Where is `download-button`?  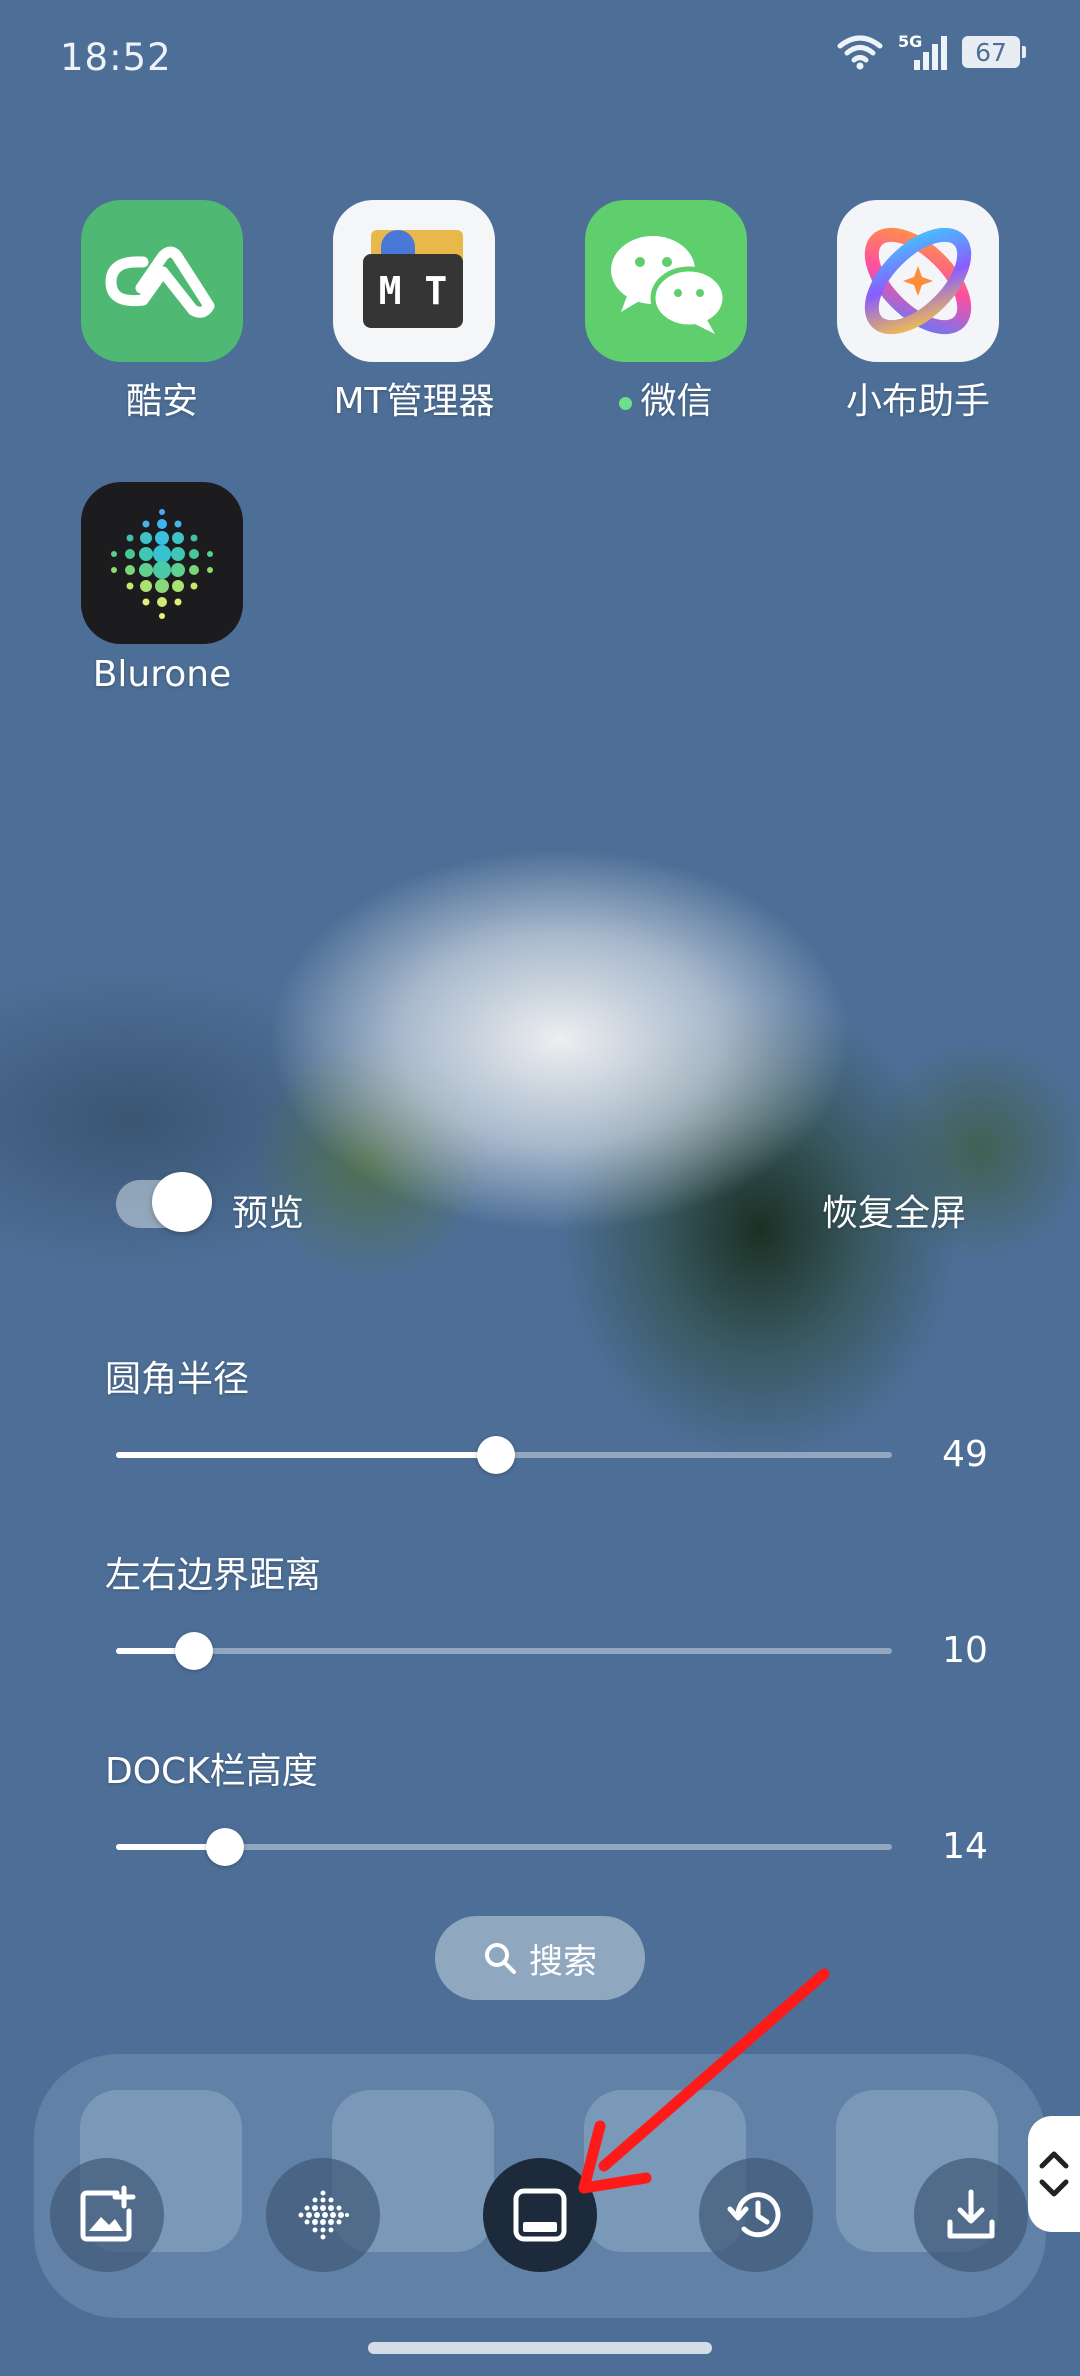
download-button is located at coordinates (971, 2215).